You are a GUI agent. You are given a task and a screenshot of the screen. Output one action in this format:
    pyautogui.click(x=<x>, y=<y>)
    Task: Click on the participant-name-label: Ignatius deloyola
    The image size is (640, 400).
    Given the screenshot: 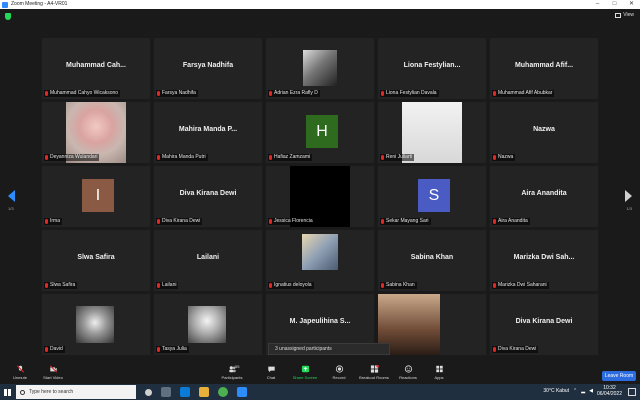 What is the action you would take?
    pyautogui.click(x=291, y=285)
    